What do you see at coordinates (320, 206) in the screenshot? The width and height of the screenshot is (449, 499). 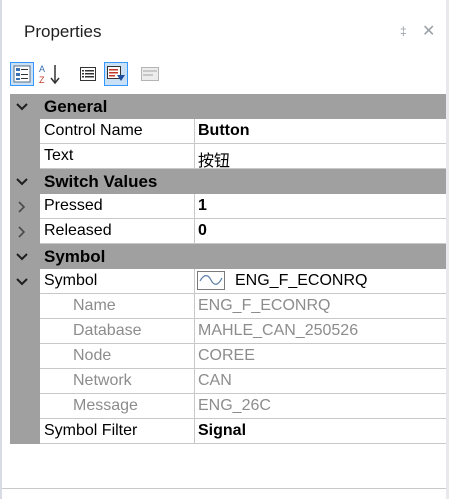 I see `property-value-cell: 1` at bounding box center [320, 206].